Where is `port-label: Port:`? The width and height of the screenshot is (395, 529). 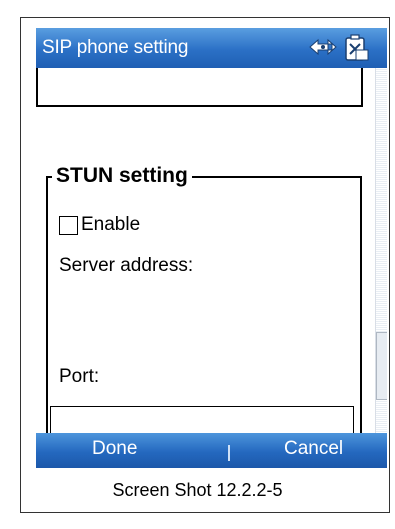 port-label: Port: is located at coordinates (79, 376).